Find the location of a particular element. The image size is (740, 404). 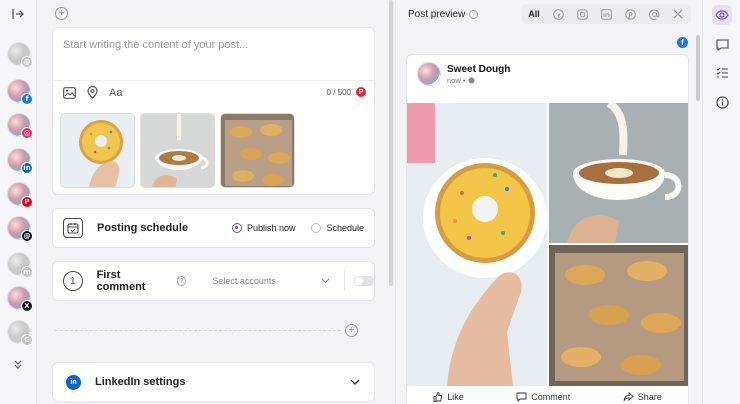

like-button: Like is located at coordinates (448, 397).